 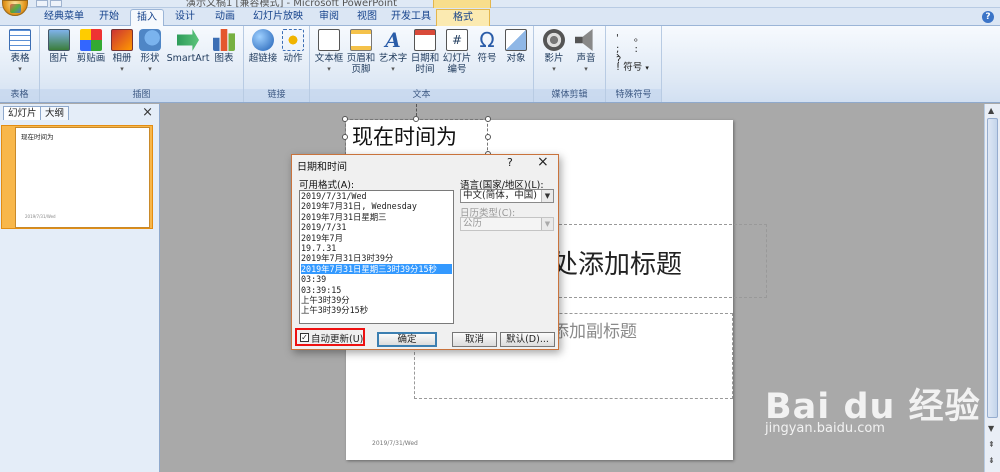 What do you see at coordinates (516, 40) in the screenshot?
I see `object-icon` at bounding box center [516, 40].